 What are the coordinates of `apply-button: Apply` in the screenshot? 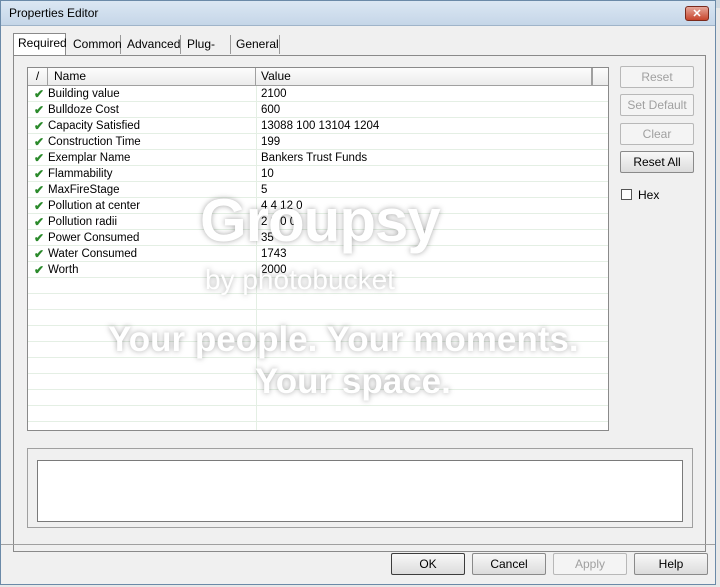 It's located at (590, 564).